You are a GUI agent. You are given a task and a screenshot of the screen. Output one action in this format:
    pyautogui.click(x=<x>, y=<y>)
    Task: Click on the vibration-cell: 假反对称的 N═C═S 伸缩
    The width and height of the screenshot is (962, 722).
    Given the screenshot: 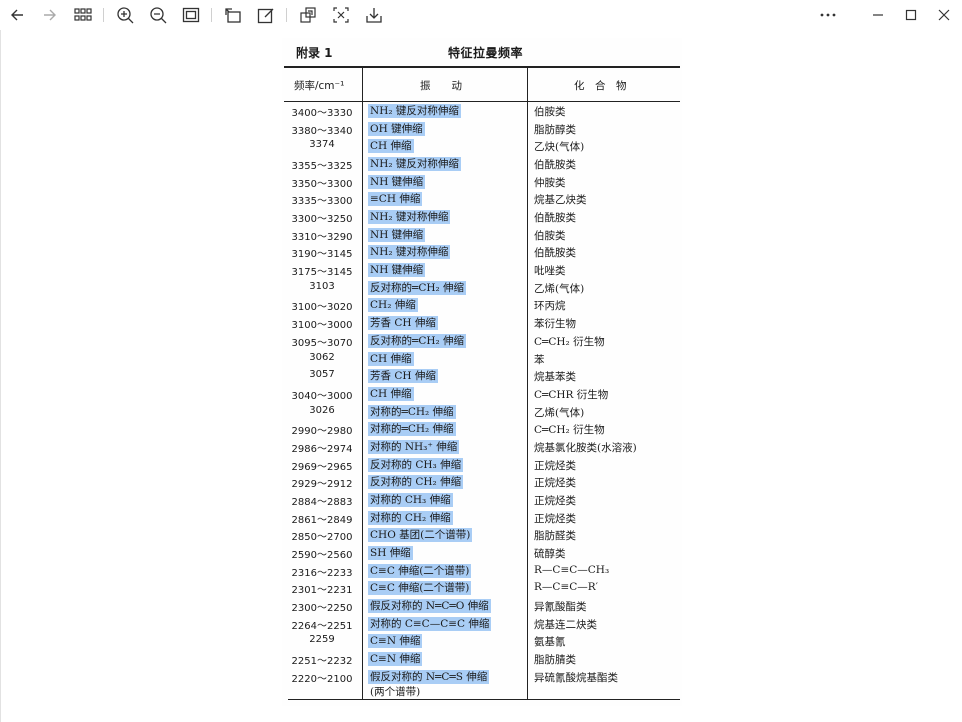 What is the action you would take?
    pyautogui.click(x=429, y=676)
    